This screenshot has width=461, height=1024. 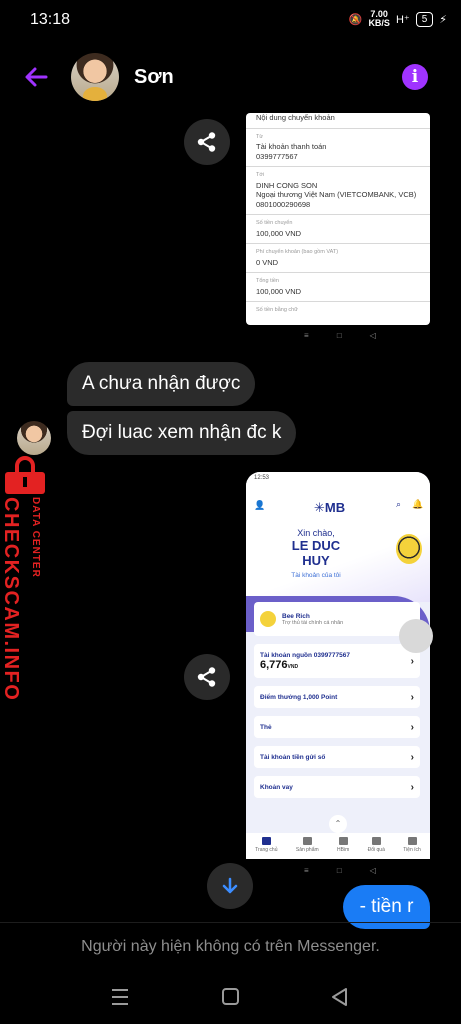 I want to click on reaction-avatar, so click(x=416, y=636).